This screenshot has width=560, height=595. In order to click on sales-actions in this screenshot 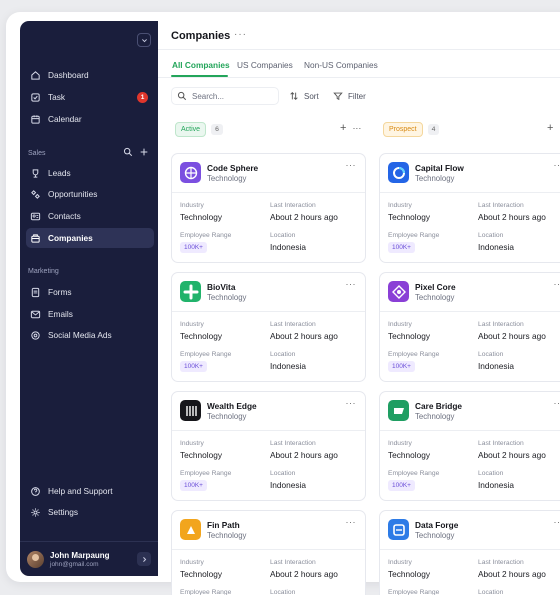, I will do `click(136, 152)`.